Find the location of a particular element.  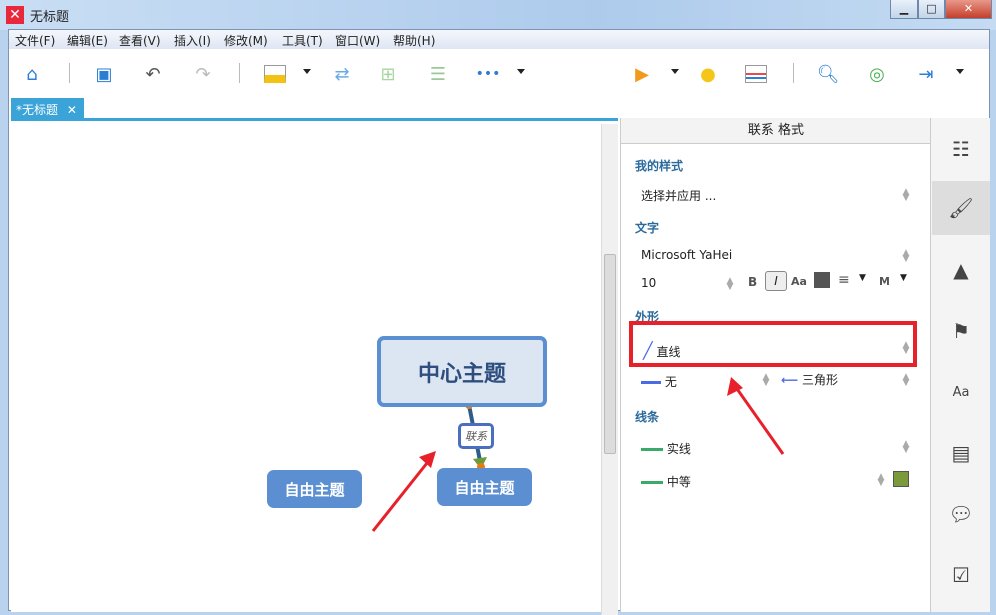

weight-dropdown-icon: ▼ is located at coordinates (903, 278).